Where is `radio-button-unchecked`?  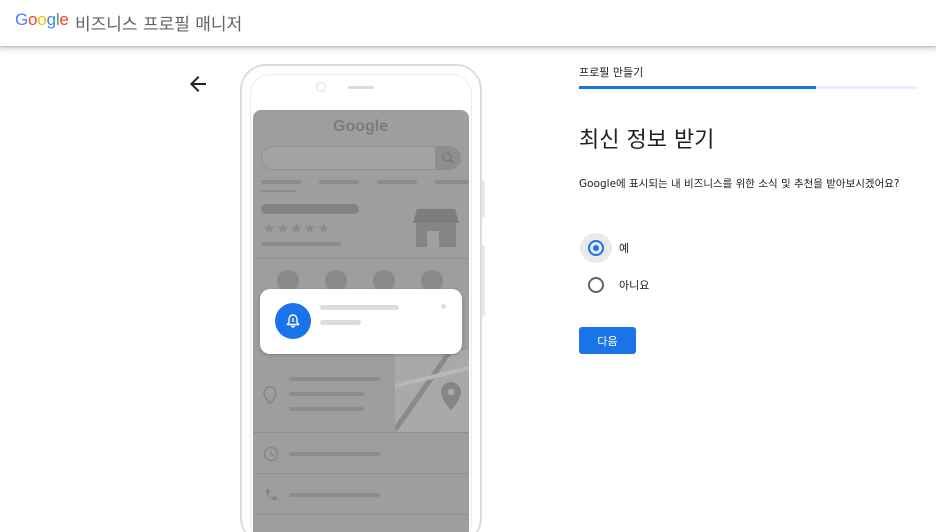
radio-button-unchecked is located at coordinates (596, 285).